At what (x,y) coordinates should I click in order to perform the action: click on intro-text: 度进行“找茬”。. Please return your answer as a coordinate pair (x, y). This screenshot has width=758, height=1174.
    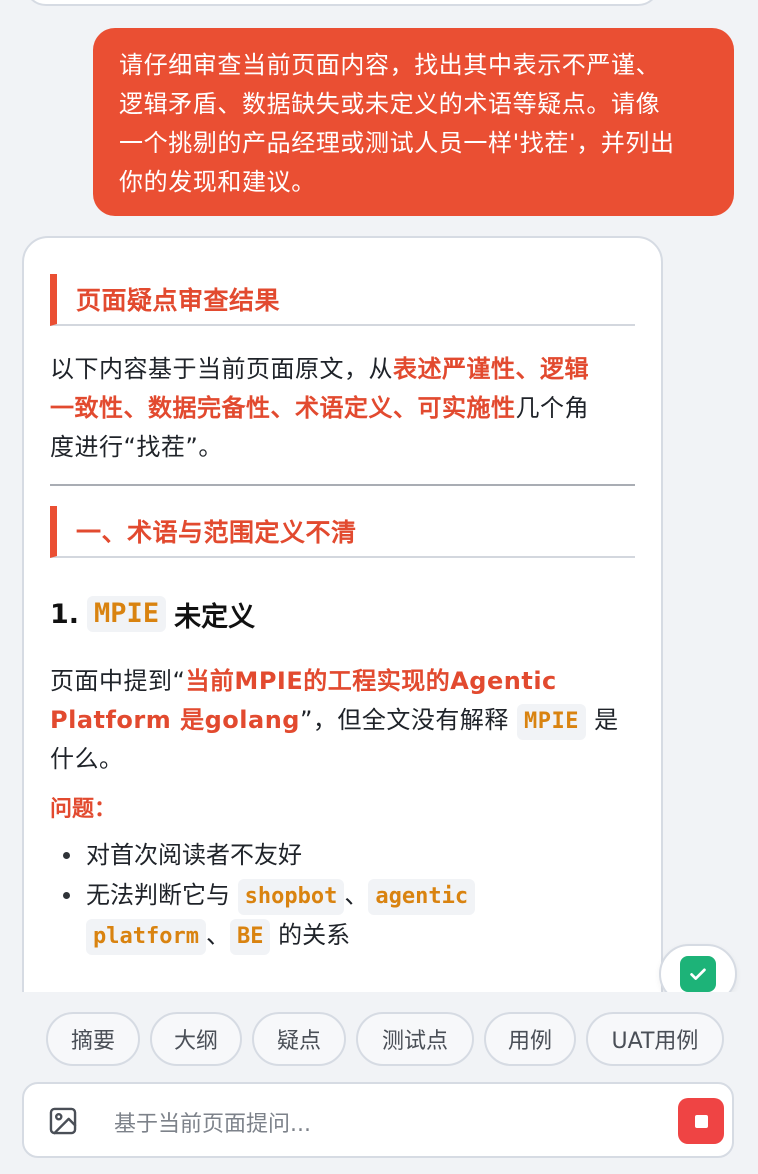
    Looking at the image, I should click on (136, 447).